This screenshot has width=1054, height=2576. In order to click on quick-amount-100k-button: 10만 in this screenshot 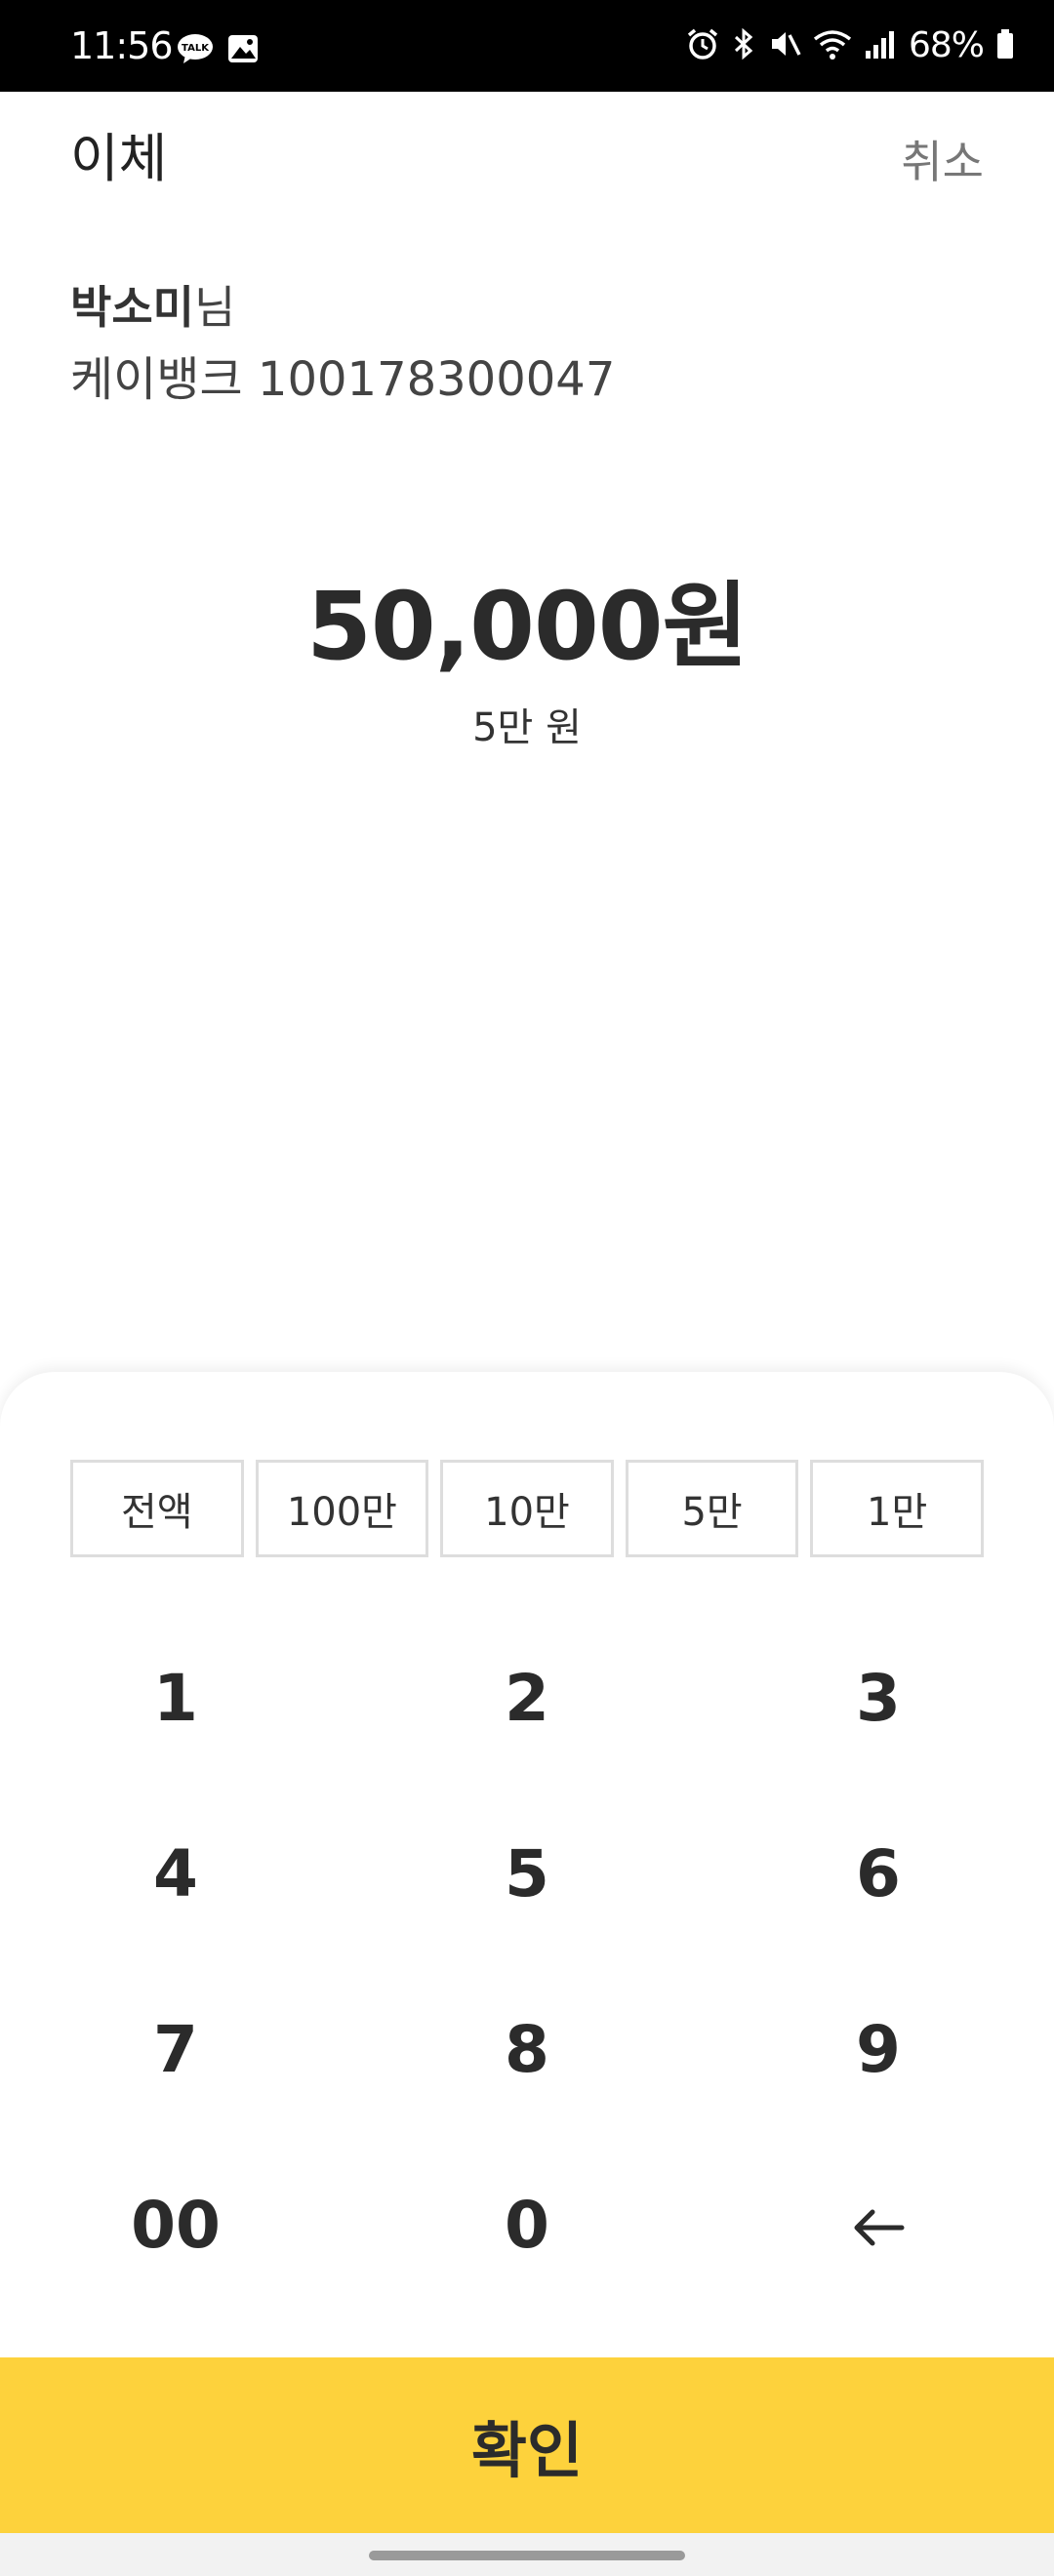, I will do `click(527, 1508)`.